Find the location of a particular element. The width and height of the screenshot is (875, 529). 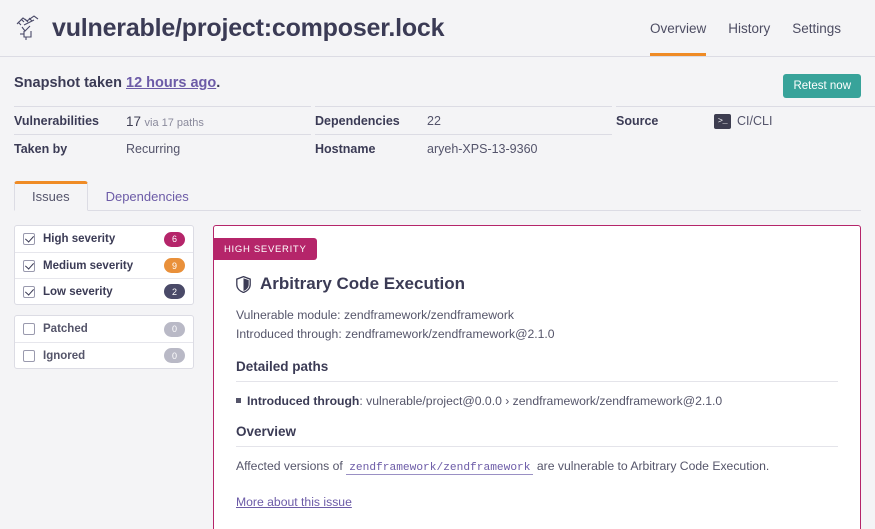

filter-label: Ignored is located at coordinates (64, 355).